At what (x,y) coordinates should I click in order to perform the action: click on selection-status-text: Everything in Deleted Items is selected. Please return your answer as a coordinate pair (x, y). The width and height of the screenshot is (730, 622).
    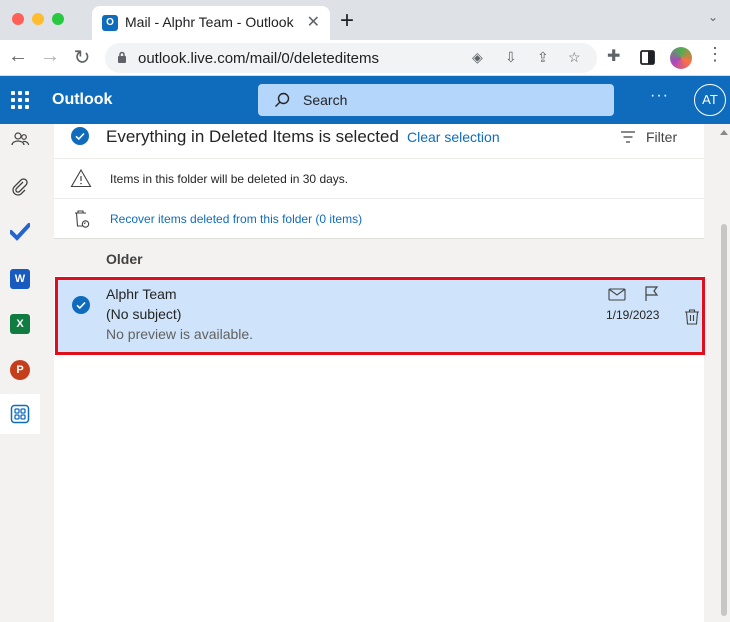
    Looking at the image, I should click on (252, 136).